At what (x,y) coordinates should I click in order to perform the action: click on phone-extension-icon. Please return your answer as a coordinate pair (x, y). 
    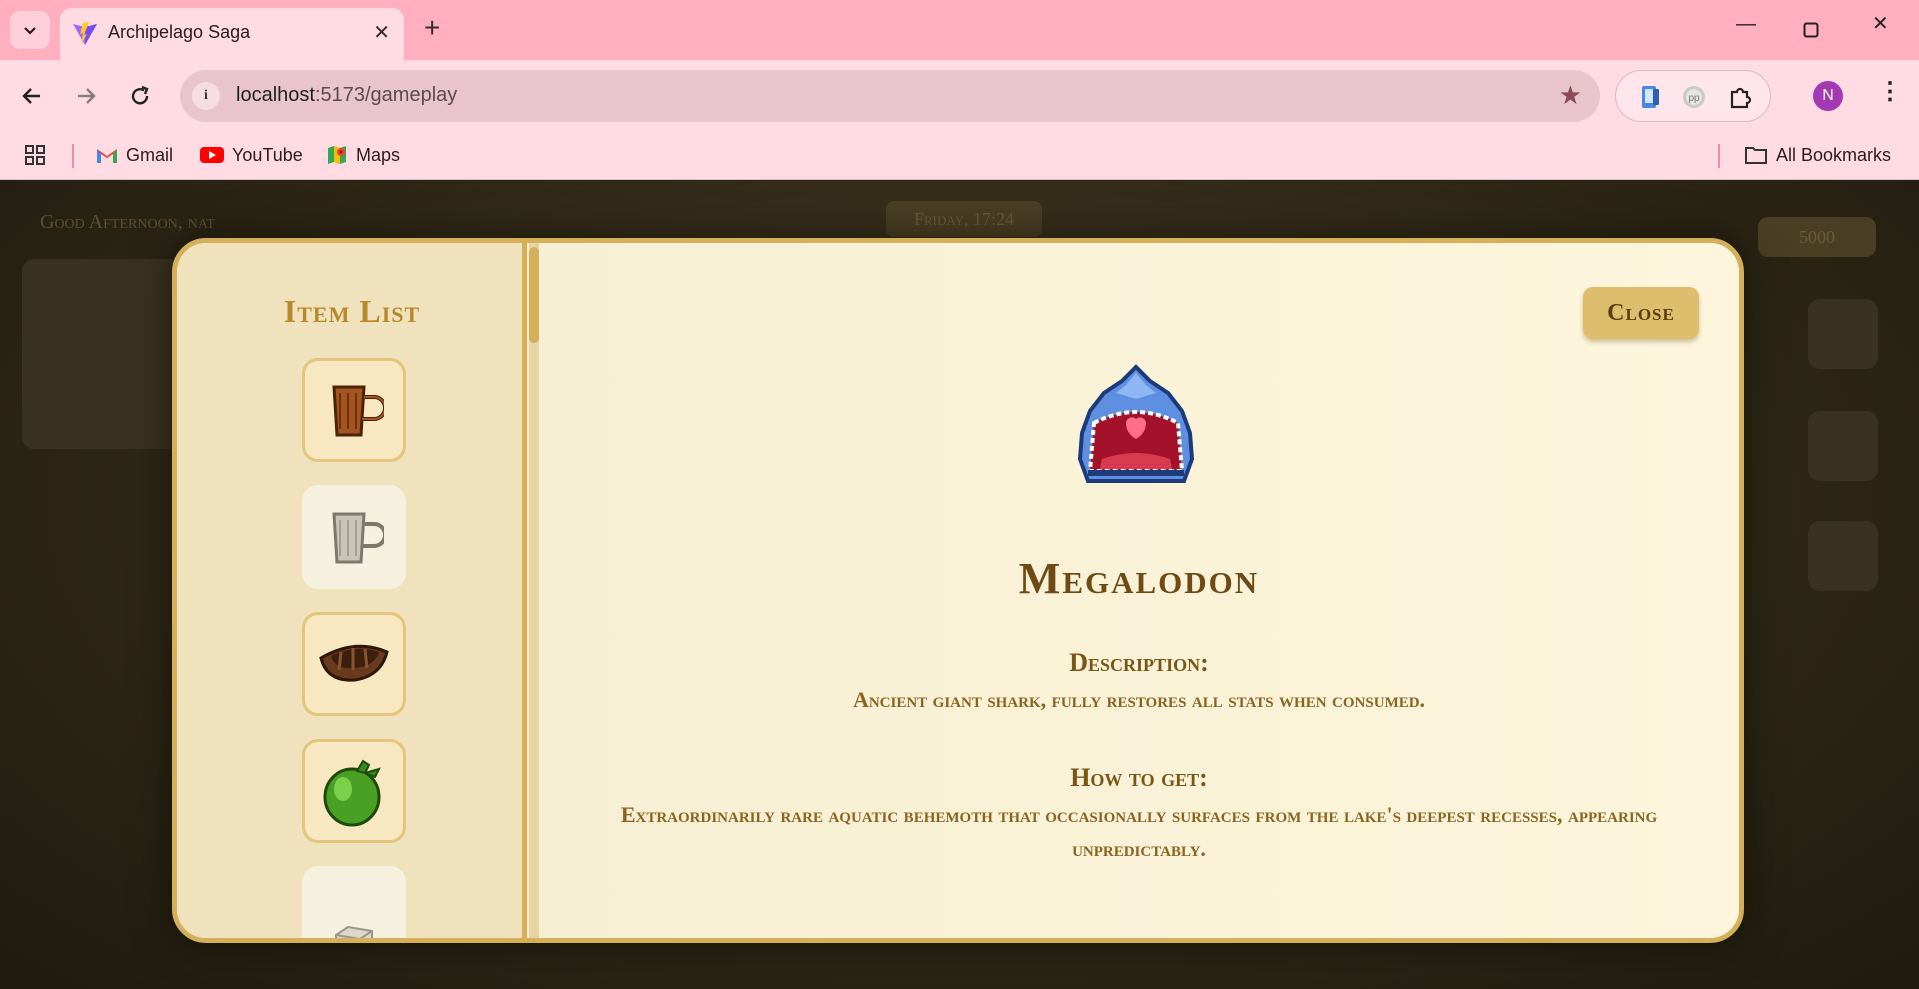
    Looking at the image, I should click on (1650, 97).